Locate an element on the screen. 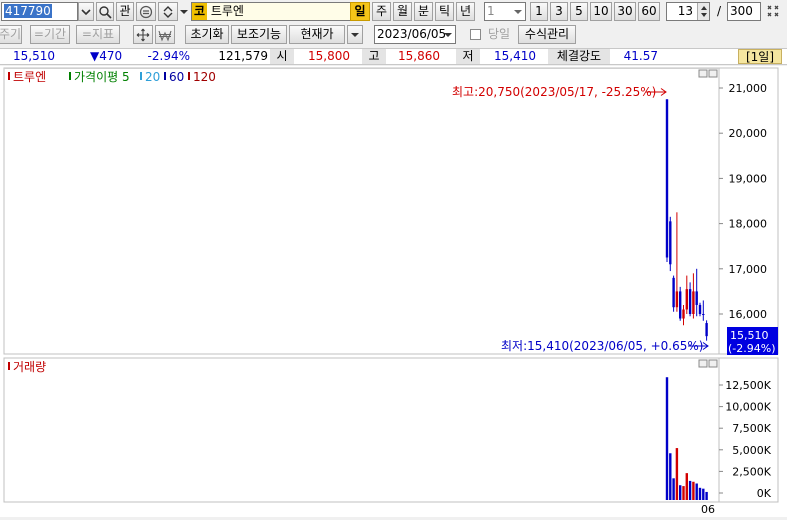  quick-interval-10: 10 is located at coordinates (601, 11).